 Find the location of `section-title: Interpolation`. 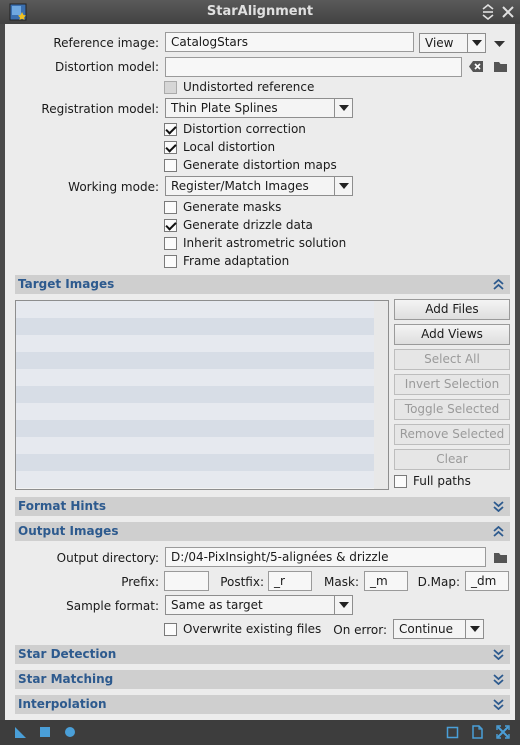

section-title: Interpolation is located at coordinates (62, 704).